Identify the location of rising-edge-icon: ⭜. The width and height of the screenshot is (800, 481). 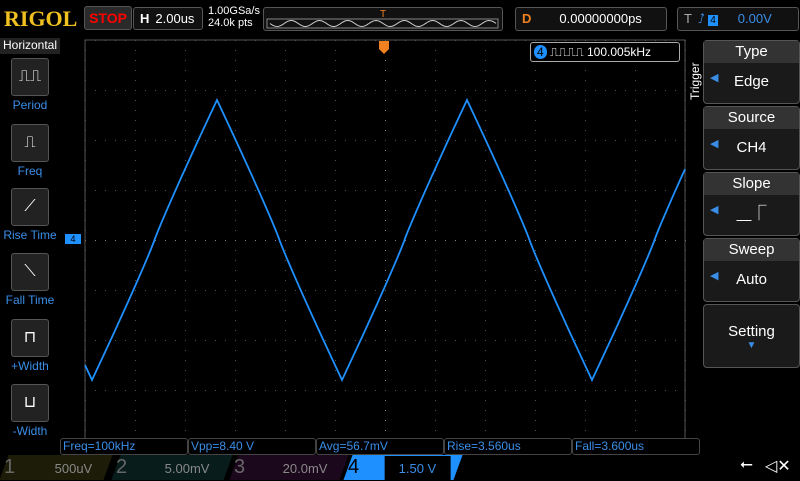
(701, 18).